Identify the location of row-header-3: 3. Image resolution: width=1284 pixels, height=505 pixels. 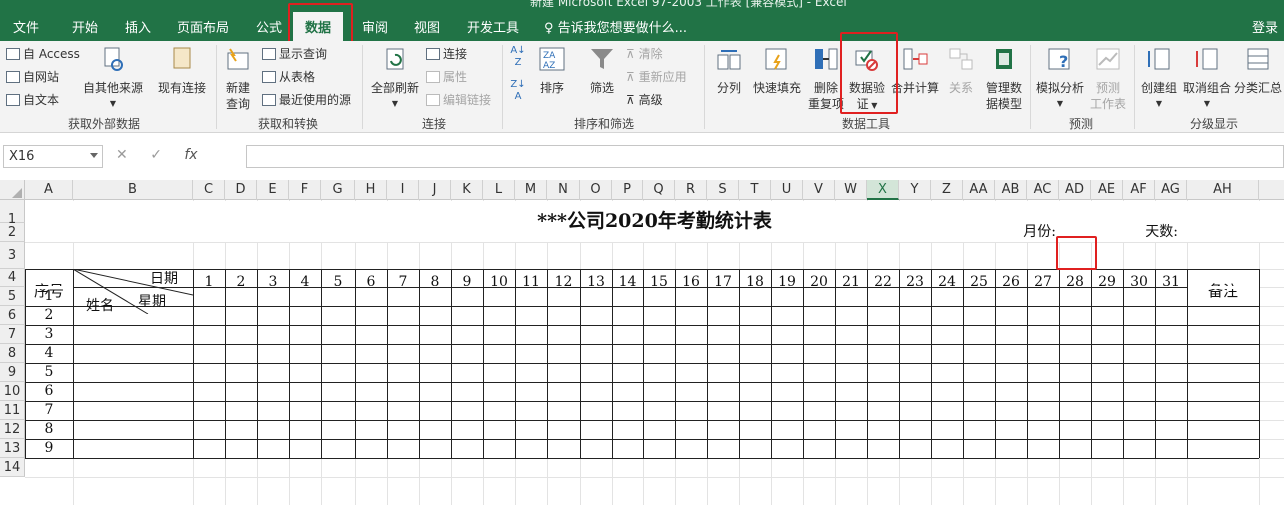
(12, 255).